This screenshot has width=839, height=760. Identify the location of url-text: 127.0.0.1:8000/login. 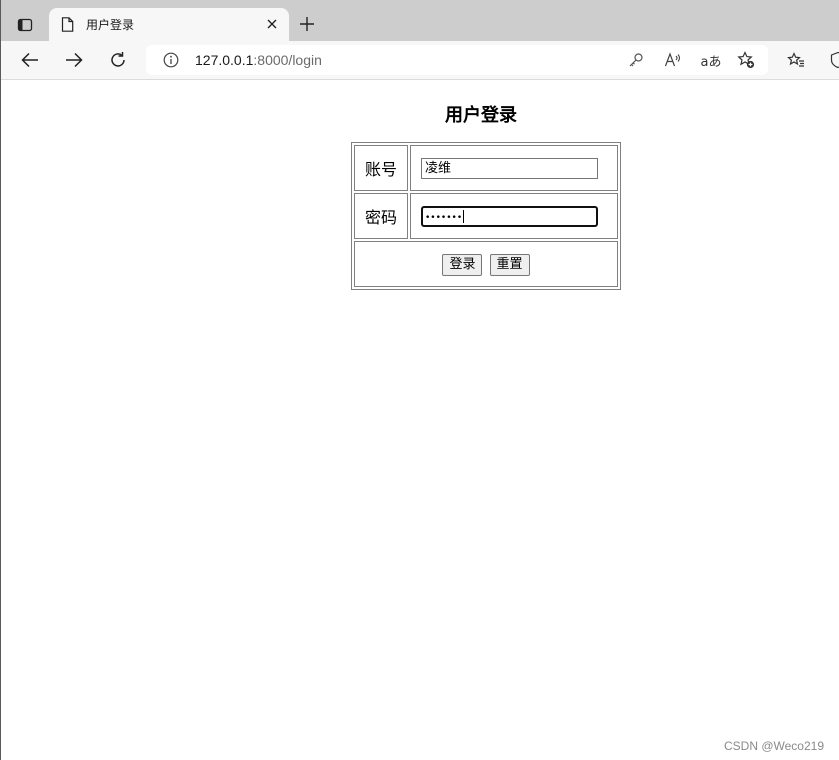
(258, 60).